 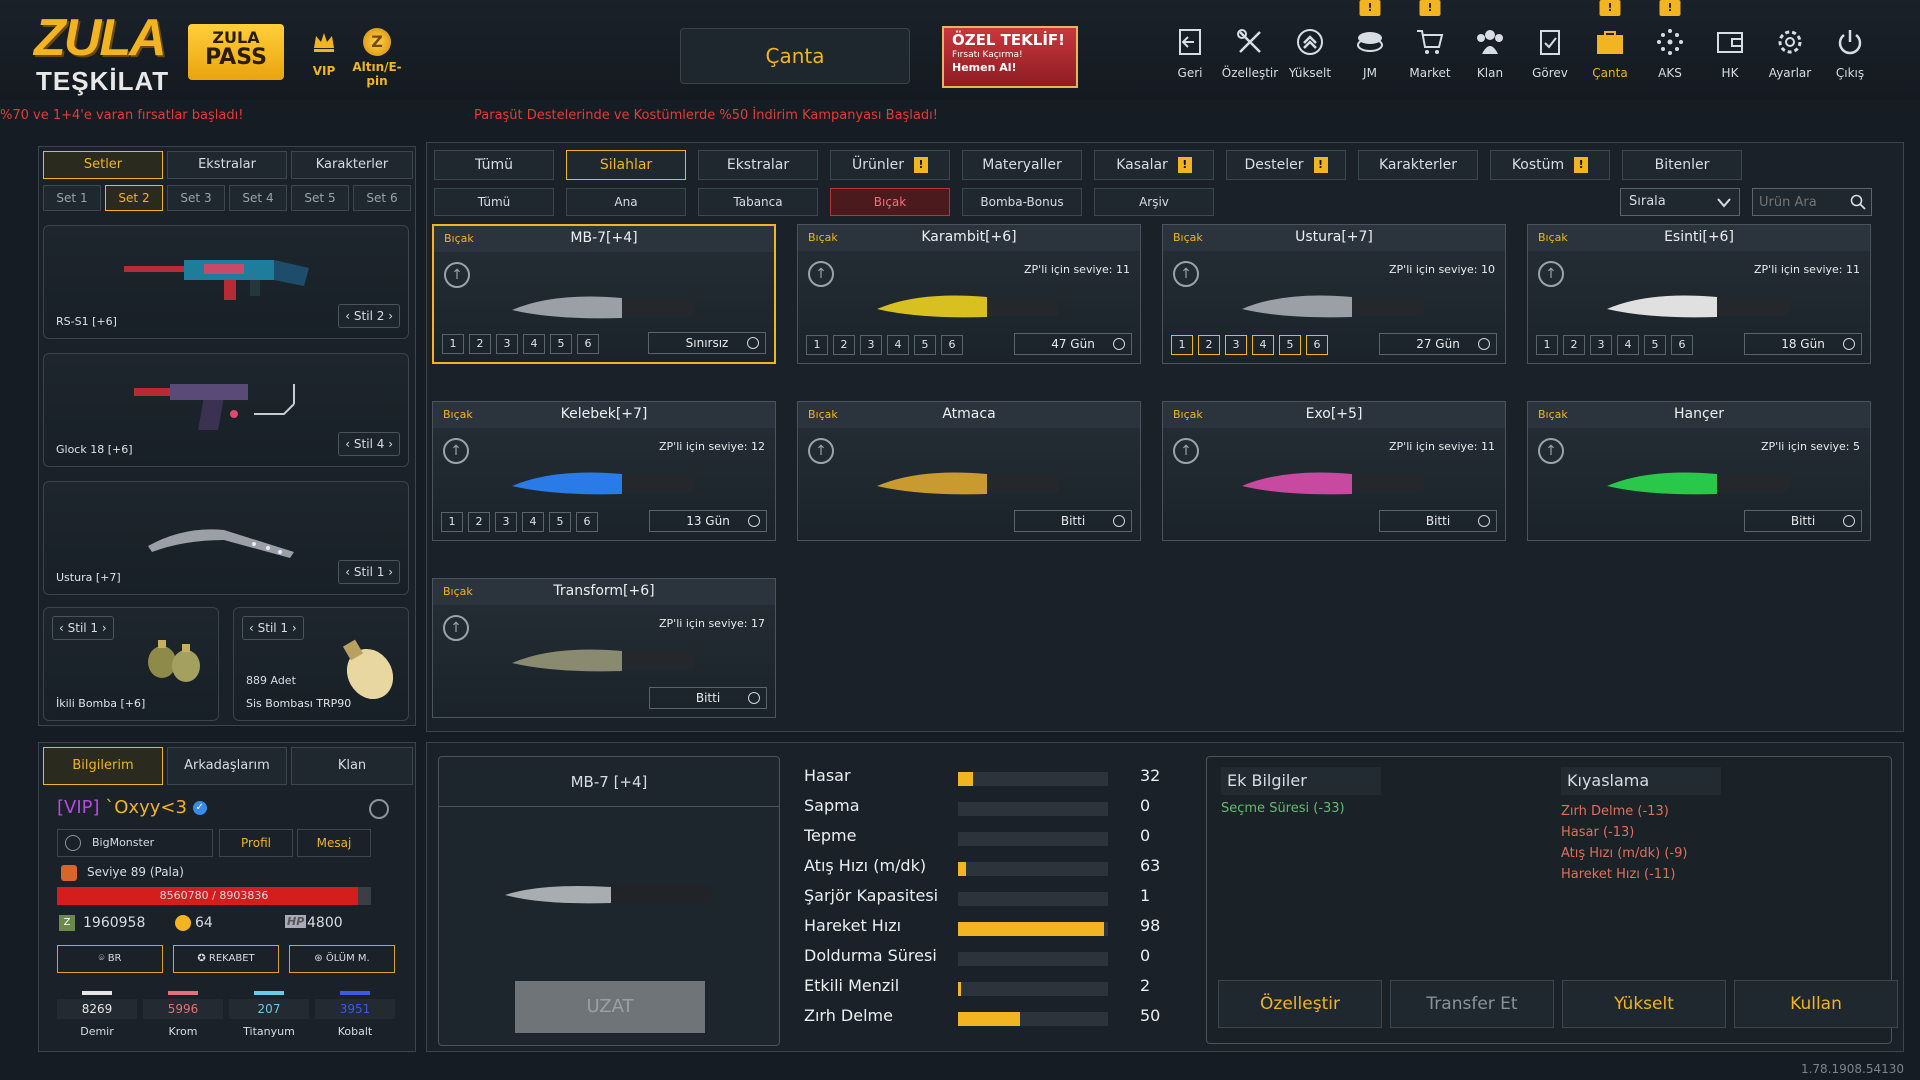 I want to click on set-tab-2: Set 2, so click(x=134, y=198).